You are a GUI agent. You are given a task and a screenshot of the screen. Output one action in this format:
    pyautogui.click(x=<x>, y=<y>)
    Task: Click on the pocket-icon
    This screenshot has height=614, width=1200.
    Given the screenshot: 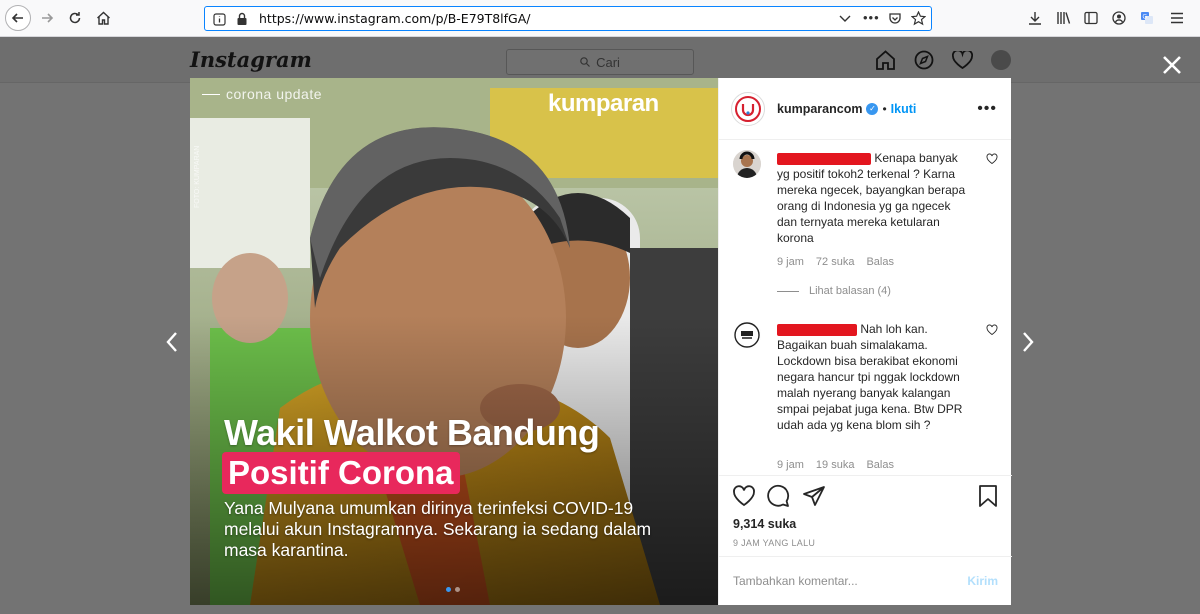 What is the action you would take?
    pyautogui.click(x=895, y=19)
    